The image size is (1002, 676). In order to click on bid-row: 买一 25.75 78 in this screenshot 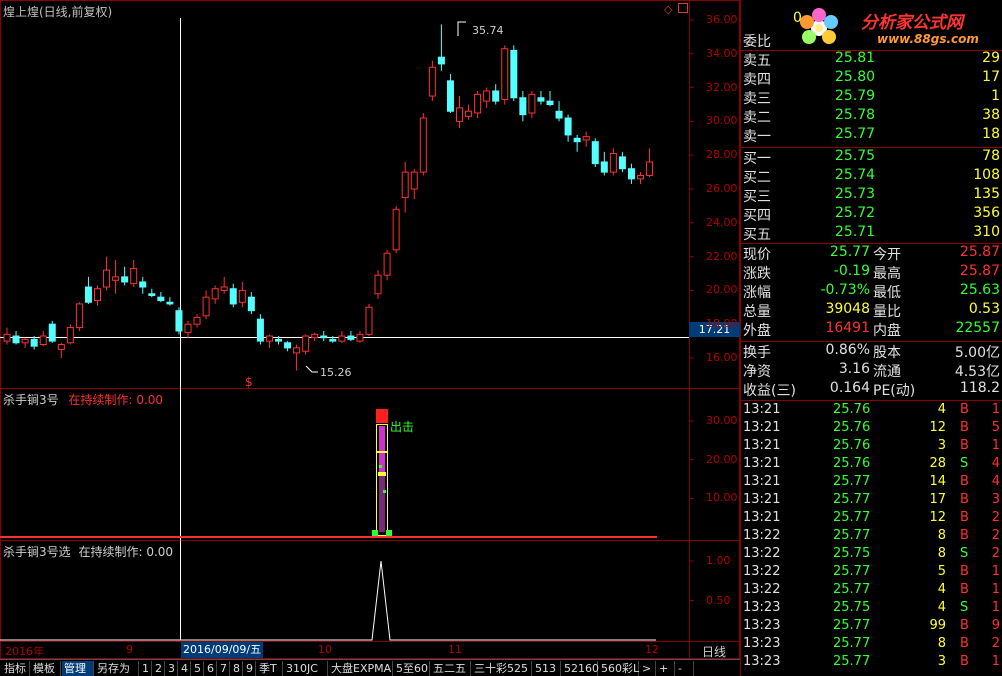, I will do `click(872, 157)`.